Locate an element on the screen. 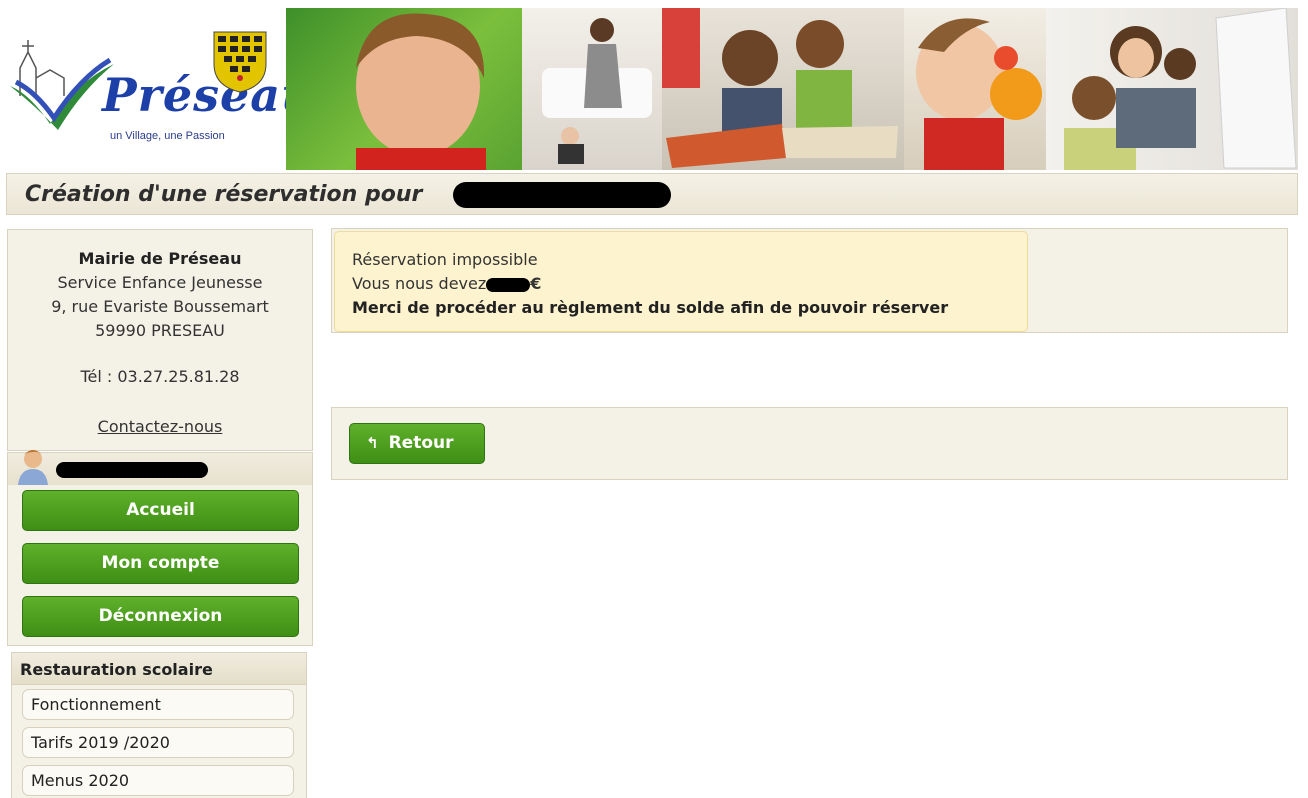  sidebar-item-rates: Tarifs 2019 /2020 is located at coordinates (158, 742).